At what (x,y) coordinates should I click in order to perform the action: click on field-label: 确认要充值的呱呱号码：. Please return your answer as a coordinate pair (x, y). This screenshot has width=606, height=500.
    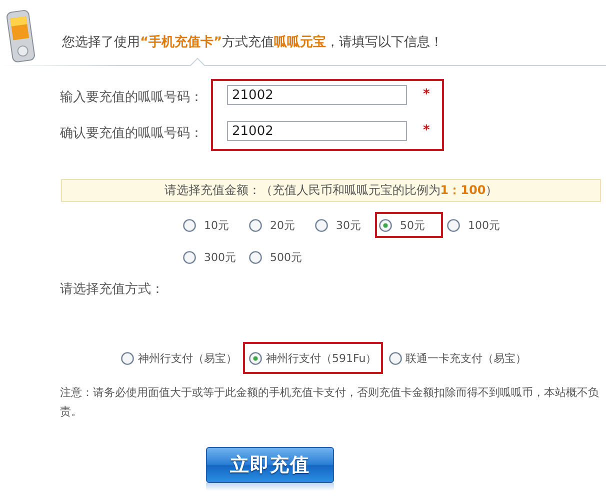
    Looking at the image, I should click on (131, 133).